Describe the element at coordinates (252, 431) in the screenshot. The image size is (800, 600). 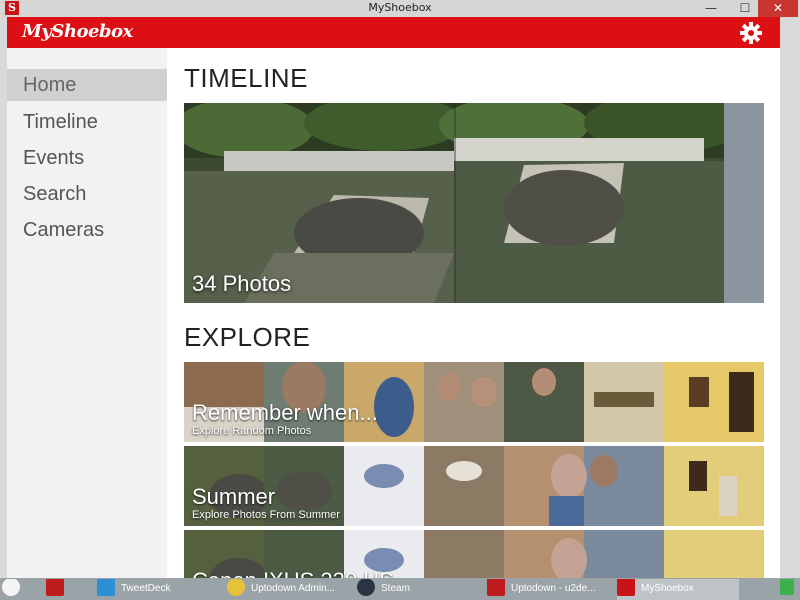
I see `tile-subtitle: Explore Random Photos` at that location.